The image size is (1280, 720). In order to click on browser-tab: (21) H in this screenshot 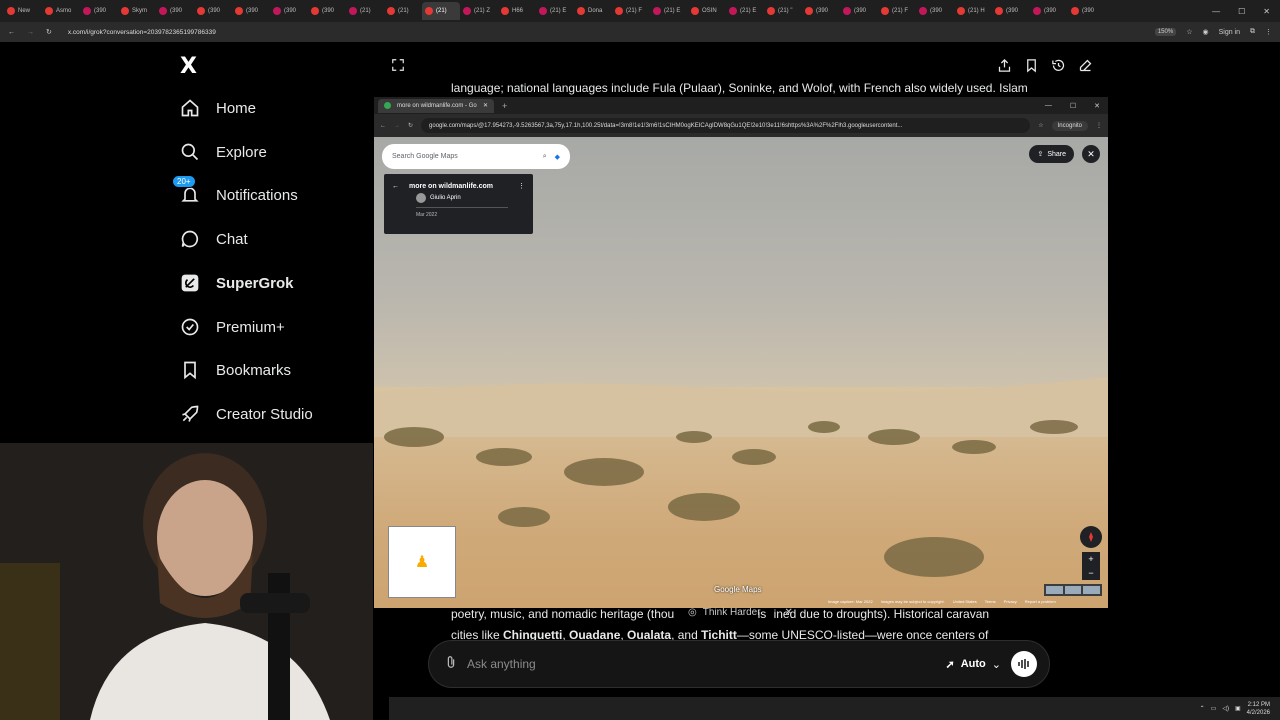, I will do `click(973, 11)`.